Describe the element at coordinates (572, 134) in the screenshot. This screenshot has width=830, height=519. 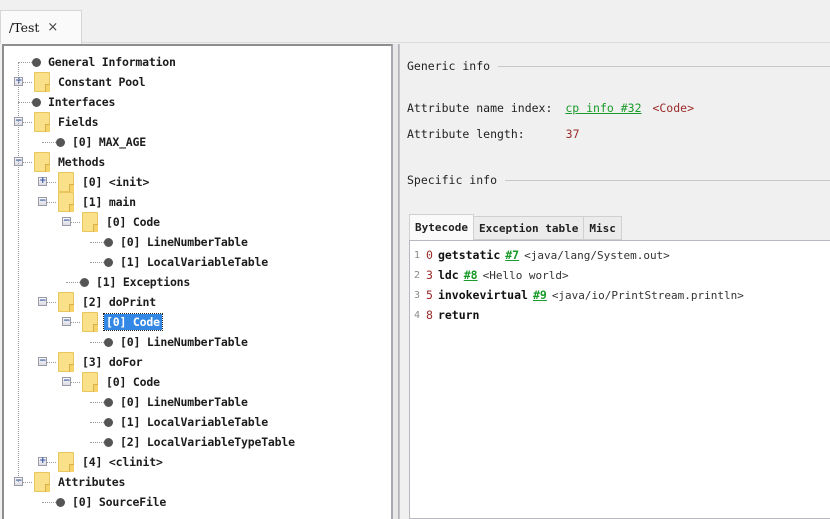
I see `attribute-length-value: 37` at that location.